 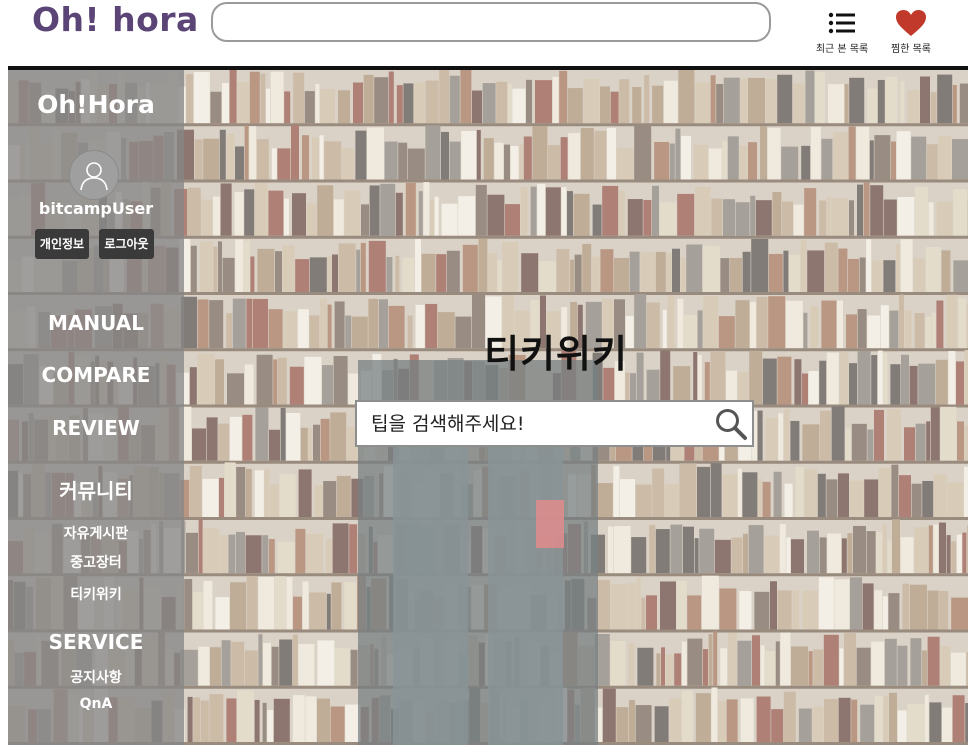 What do you see at coordinates (115, 19) in the screenshot?
I see `site-logo: Oh! hora` at bounding box center [115, 19].